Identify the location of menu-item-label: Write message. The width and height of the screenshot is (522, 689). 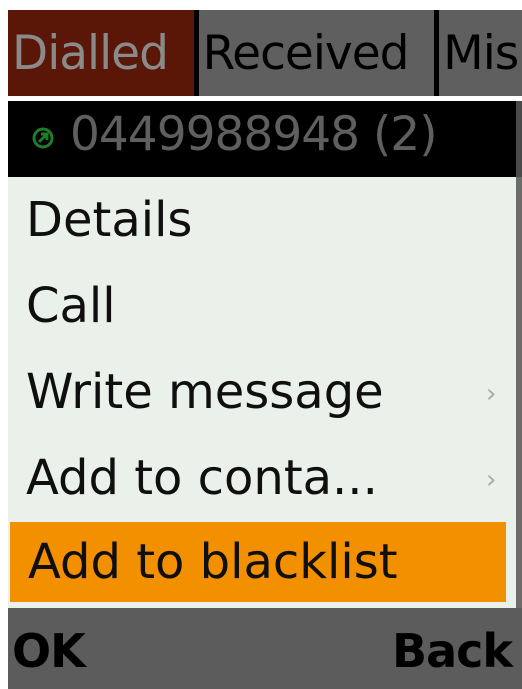
(205, 392).